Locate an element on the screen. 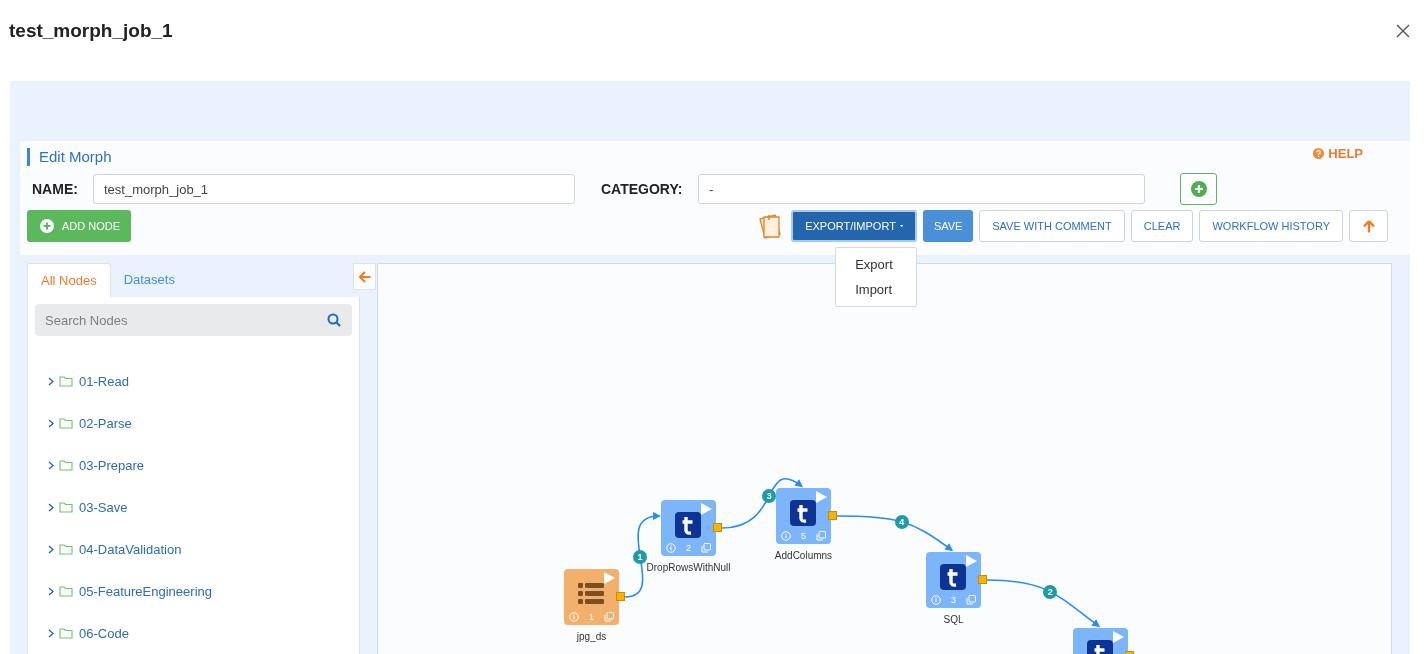 Image resolution: width=1426 pixels, height=654 pixels. node-number: 3 is located at coordinates (953, 600).